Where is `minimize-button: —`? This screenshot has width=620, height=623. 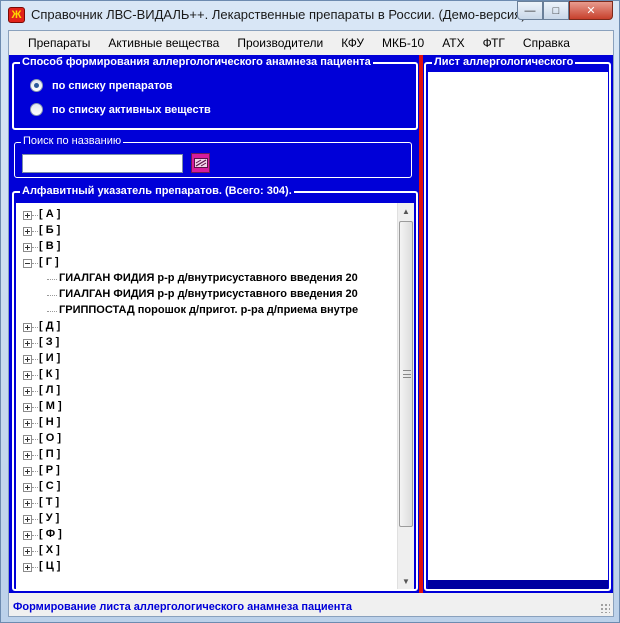
minimize-button: — is located at coordinates (530, 10).